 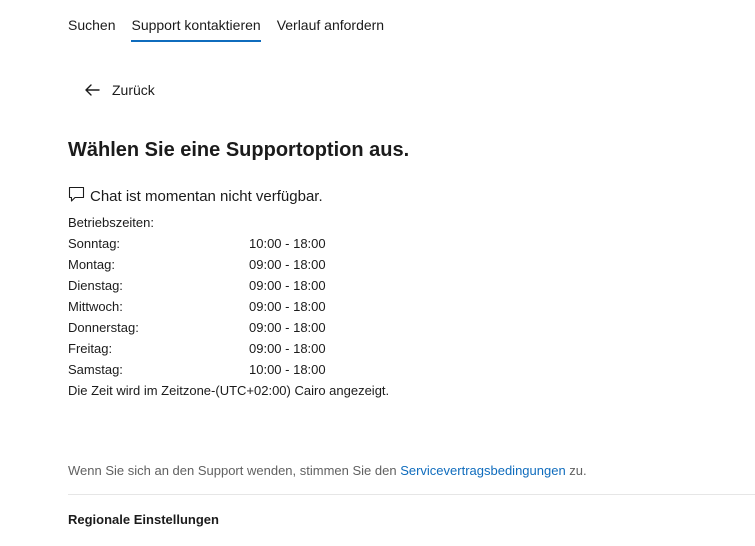 What do you see at coordinates (576, 470) in the screenshot?
I see `agreement-suffix: zu.` at bounding box center [576, 470].